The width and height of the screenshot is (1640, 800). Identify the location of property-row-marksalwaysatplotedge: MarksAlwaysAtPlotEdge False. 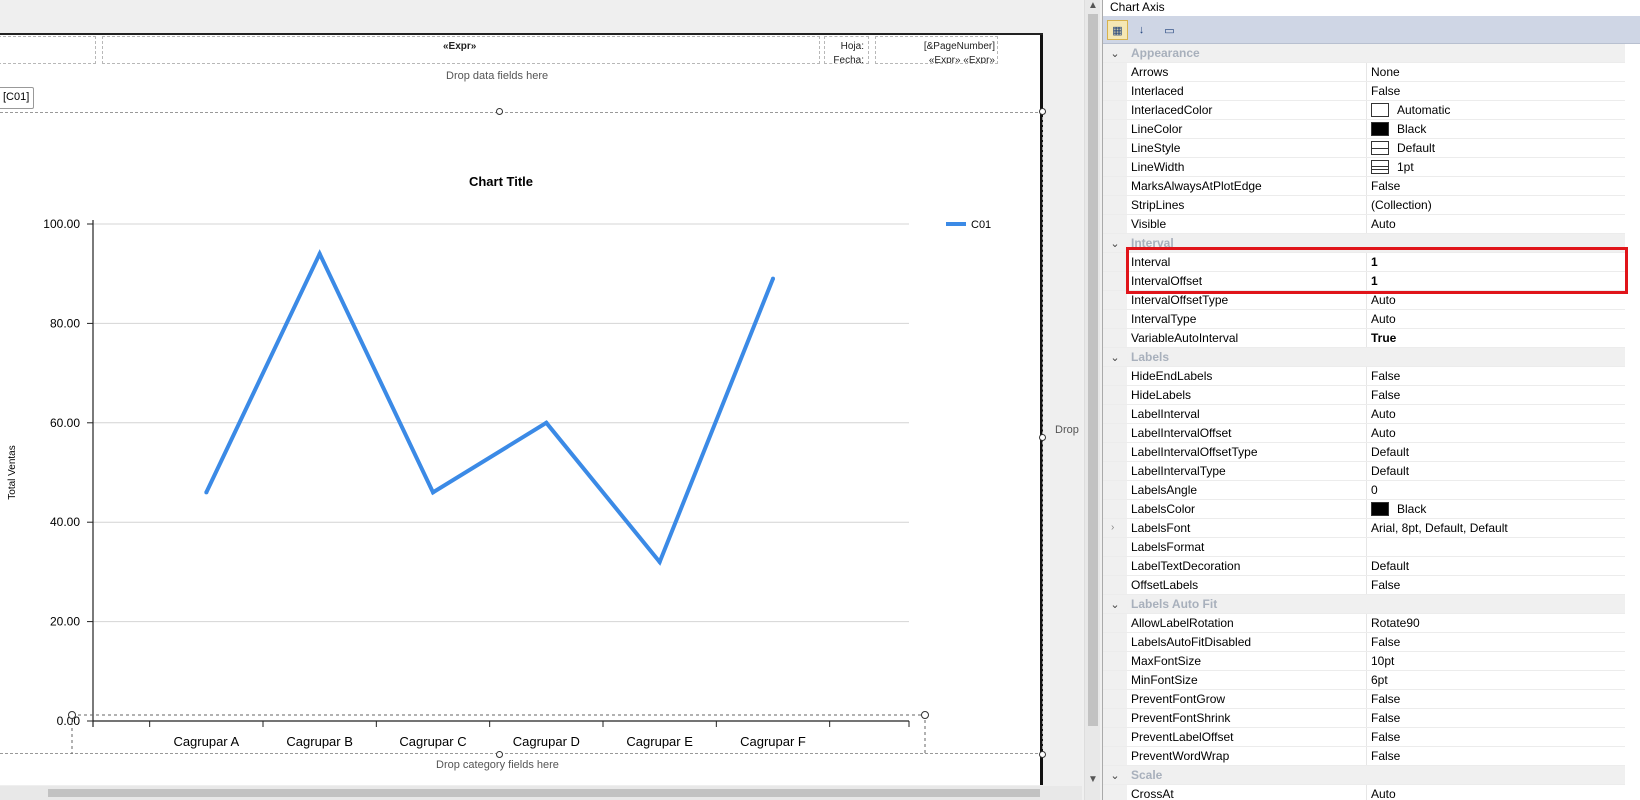
(1364, 186).